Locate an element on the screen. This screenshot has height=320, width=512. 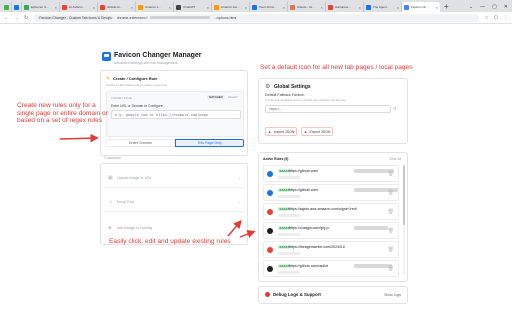
chevron-down-icon: ⌄ is located at coordinates (239, 201).